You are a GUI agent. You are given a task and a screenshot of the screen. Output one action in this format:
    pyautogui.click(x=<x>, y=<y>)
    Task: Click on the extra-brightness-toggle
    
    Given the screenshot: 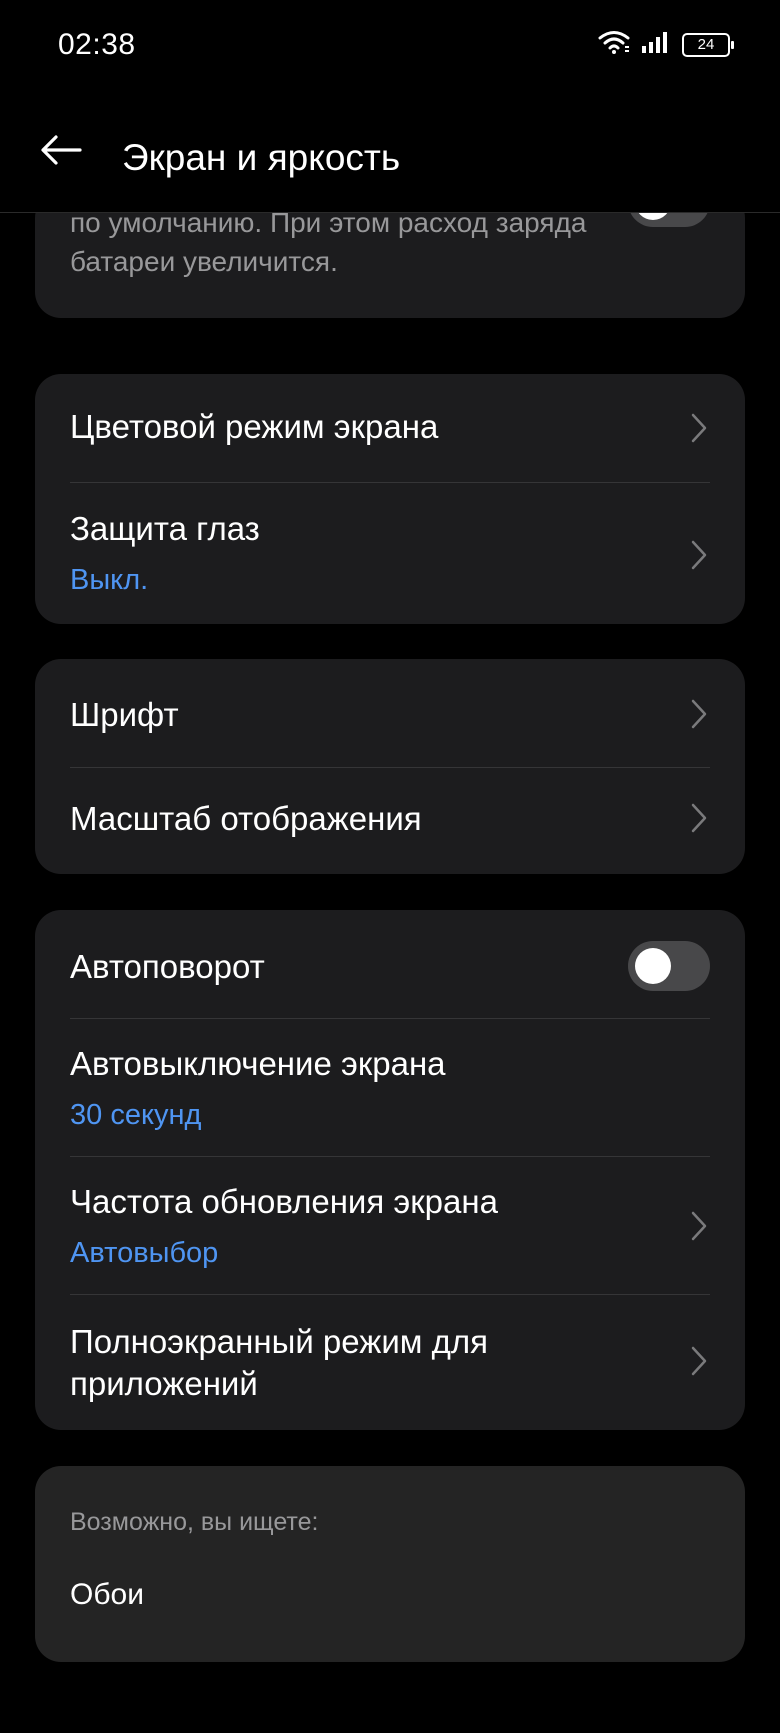 What is the action you would take?
    pyautogui.click(x=669, y=219)
    